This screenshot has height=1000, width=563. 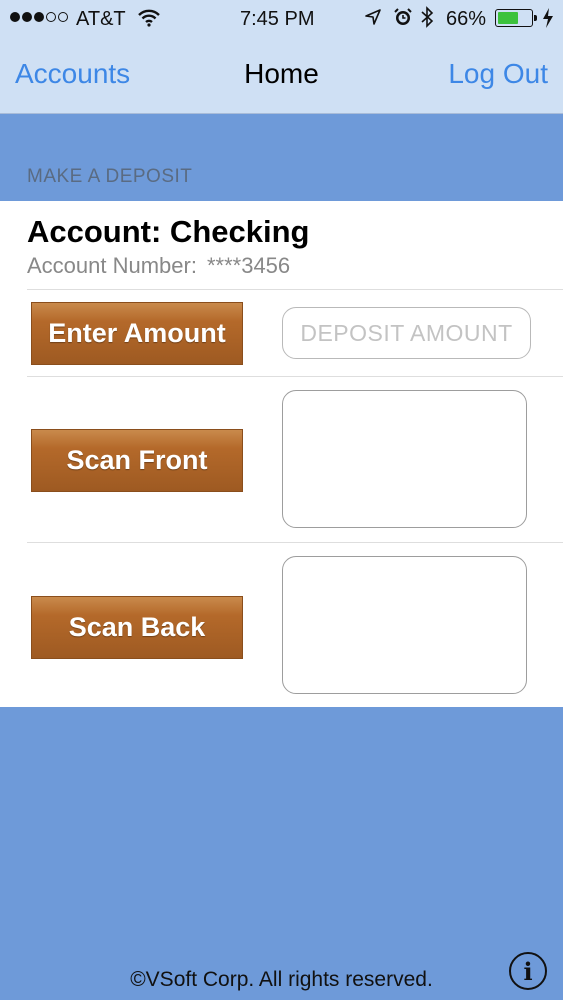 What do you see at coordinates (548, 21) in the screenshot?
I see `charging-icon` at bounding box center [548, 21].